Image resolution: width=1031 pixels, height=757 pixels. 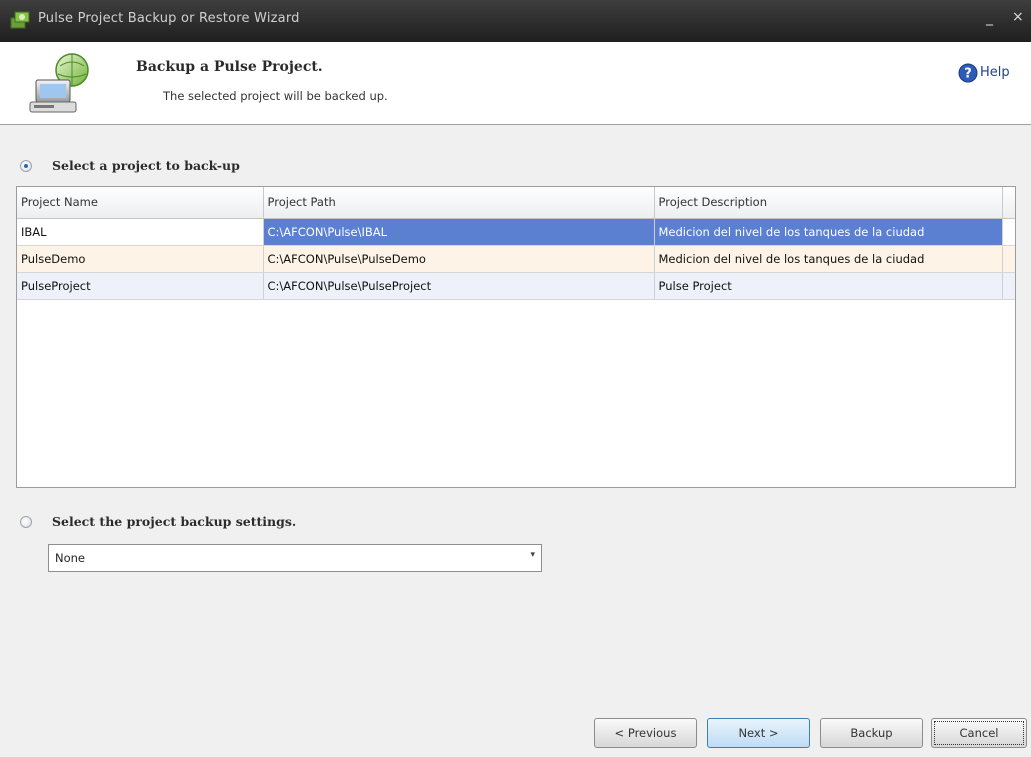 I want to click on close-button: ×, so click(x=1018, y=17).